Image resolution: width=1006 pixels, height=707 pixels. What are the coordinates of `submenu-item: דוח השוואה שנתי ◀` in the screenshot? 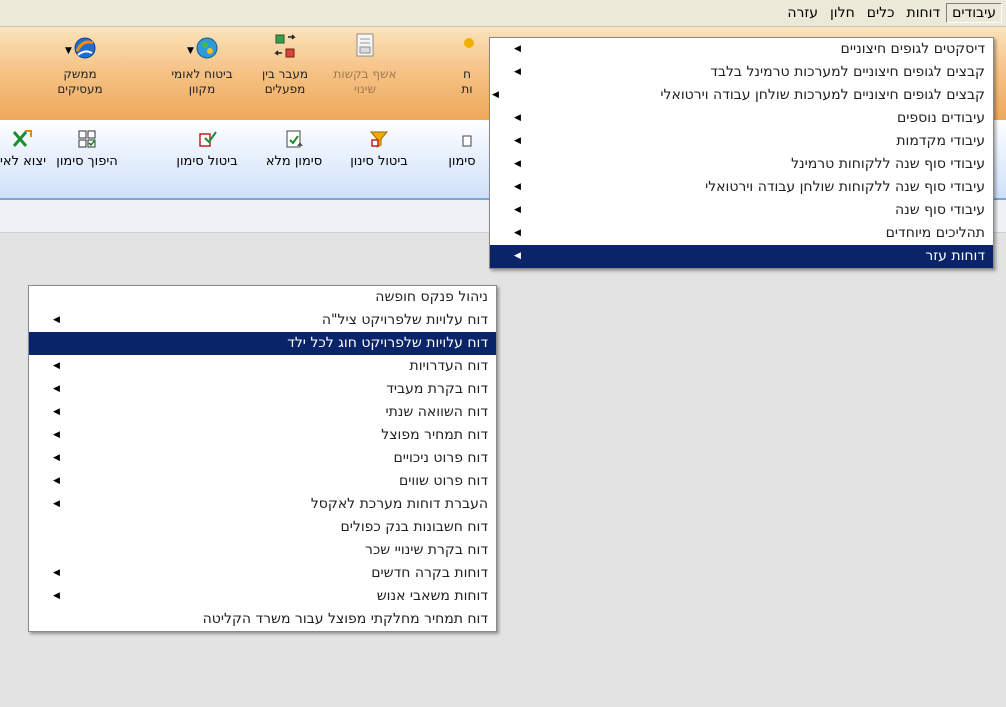 It's located at (262, 412).